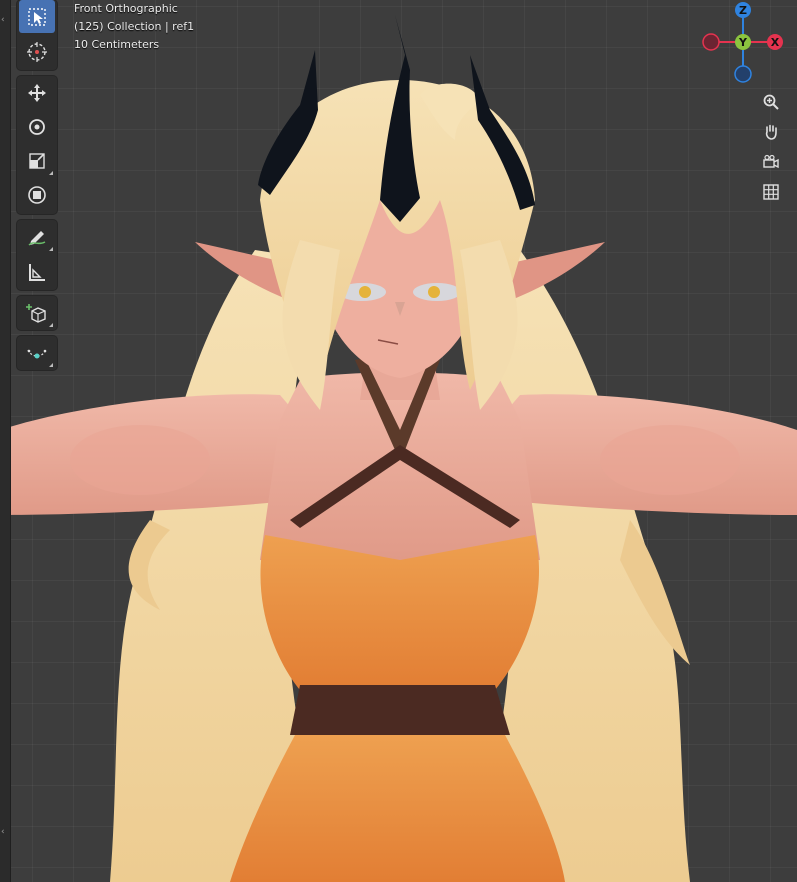 This screenshot has height=882, width=797. I want to click on select-box-icon, so click(37, 16).